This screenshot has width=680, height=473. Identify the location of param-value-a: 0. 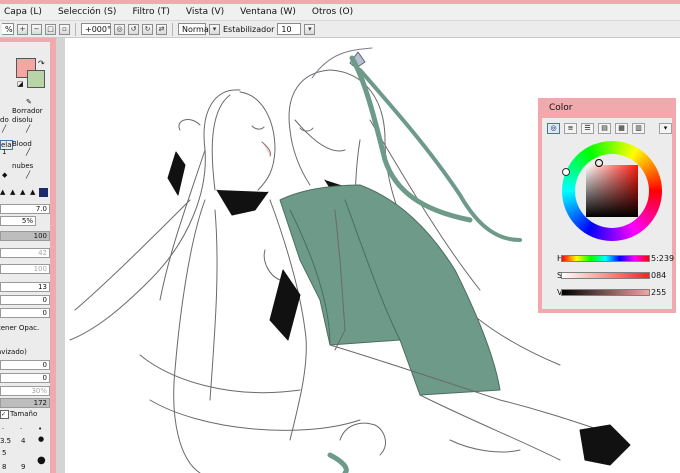
(25, 300).